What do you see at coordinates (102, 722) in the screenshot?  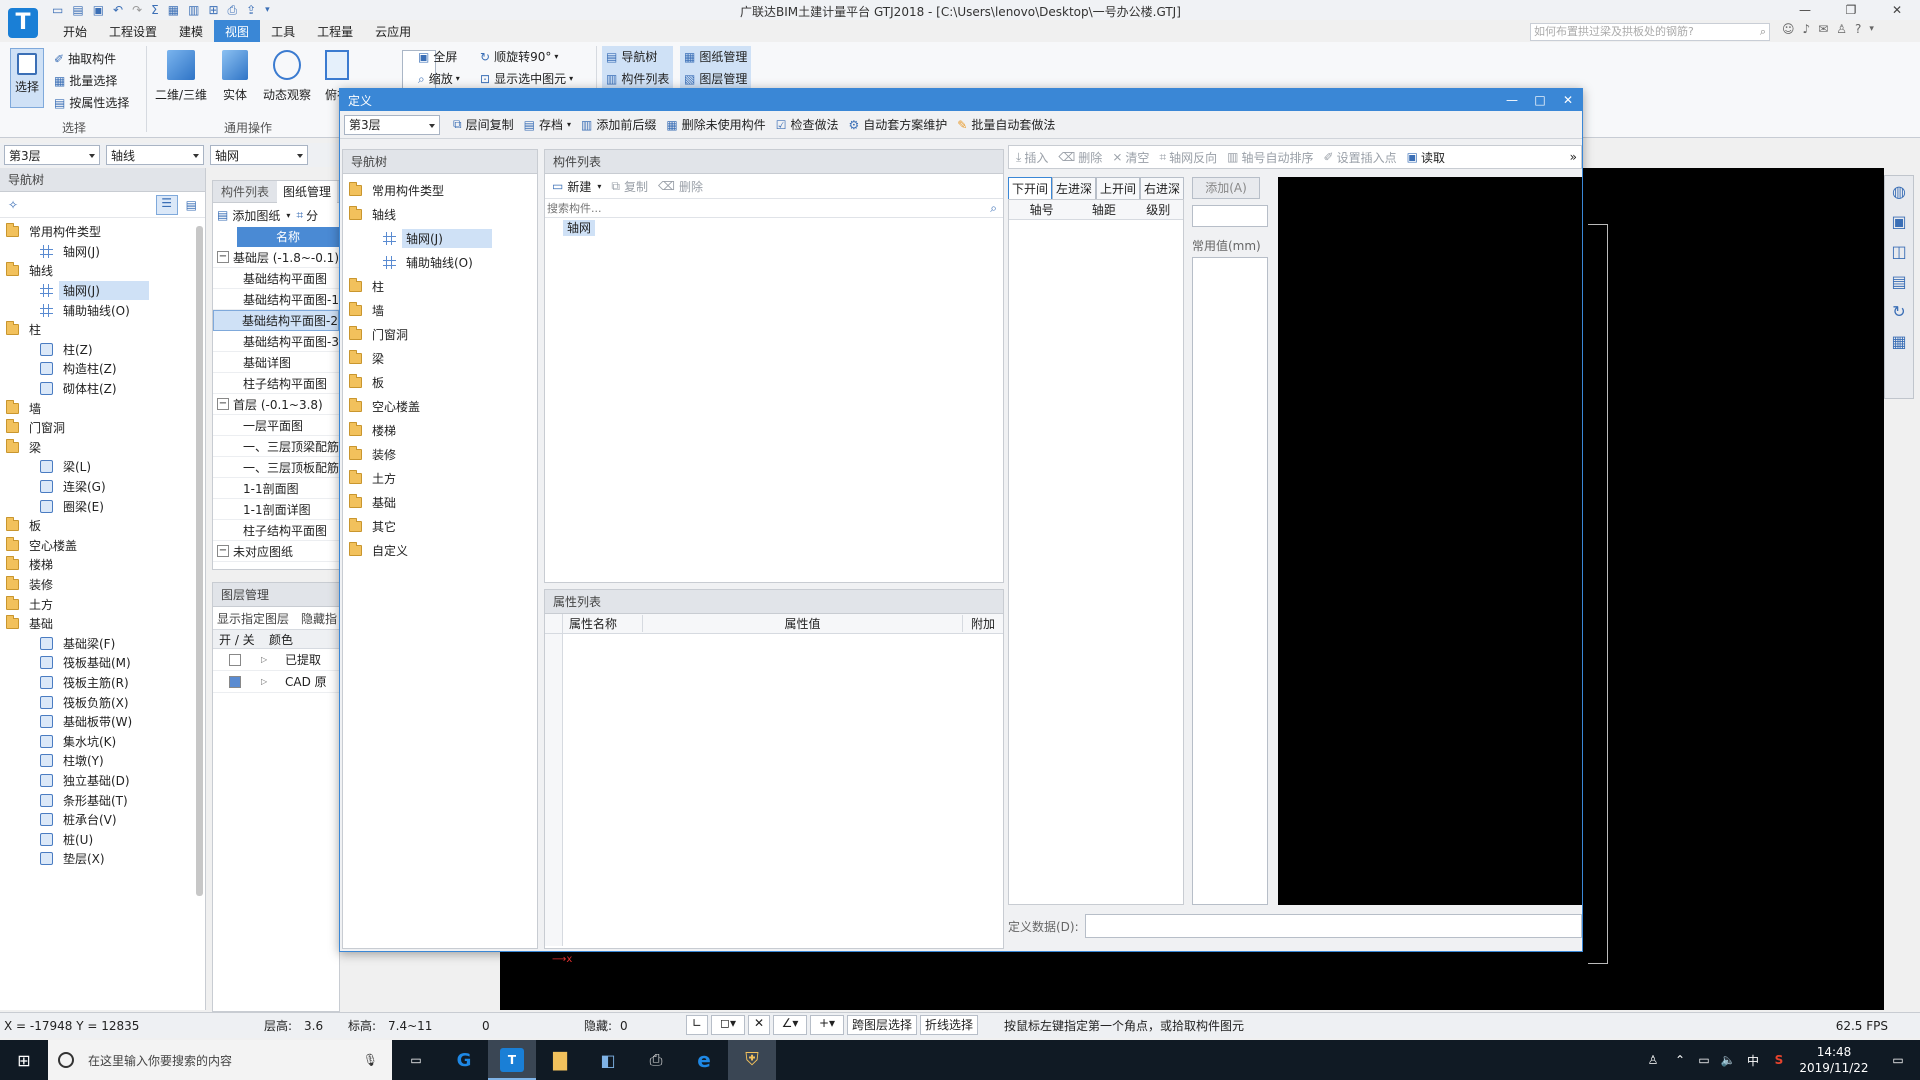 I see `nav-item: 基础板带(W)` at bounding box center [102, 722].